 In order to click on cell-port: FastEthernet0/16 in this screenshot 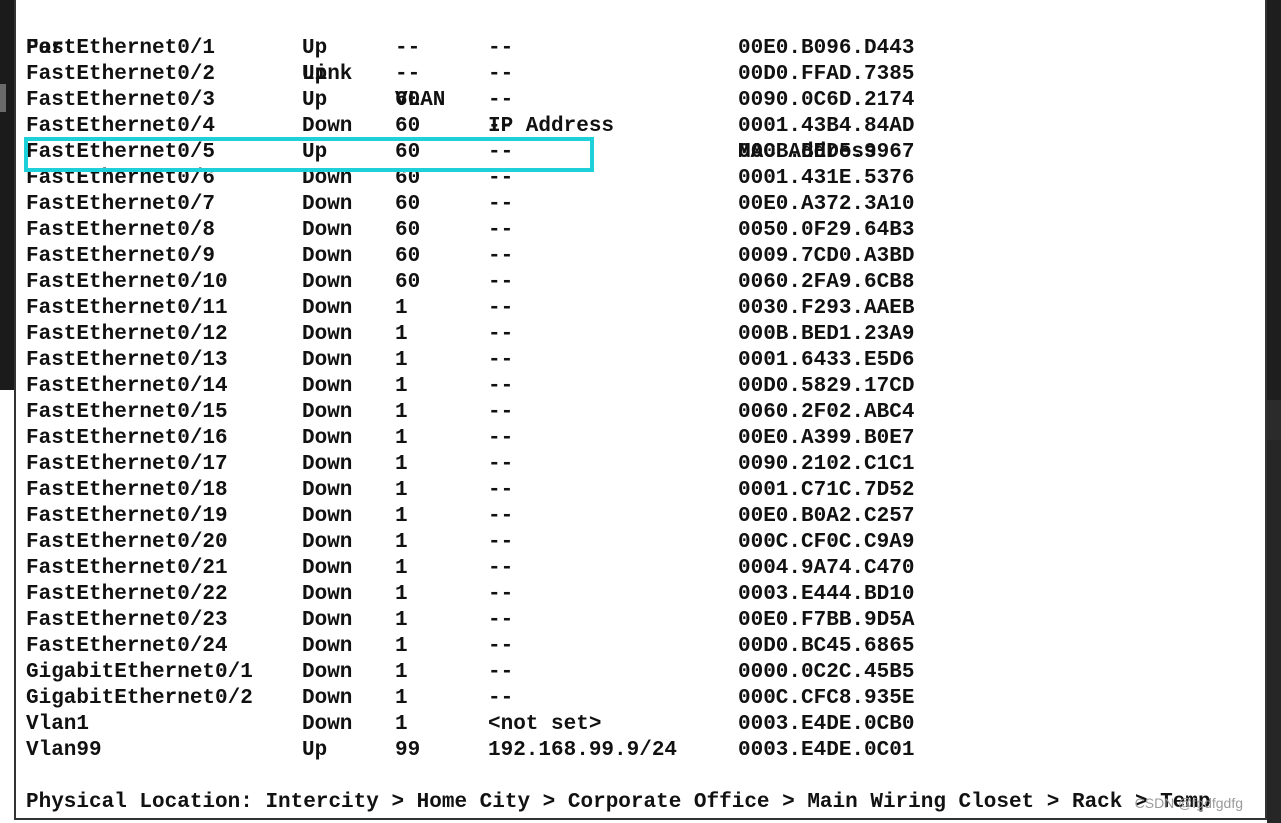, I will do `click(127, 438)`.